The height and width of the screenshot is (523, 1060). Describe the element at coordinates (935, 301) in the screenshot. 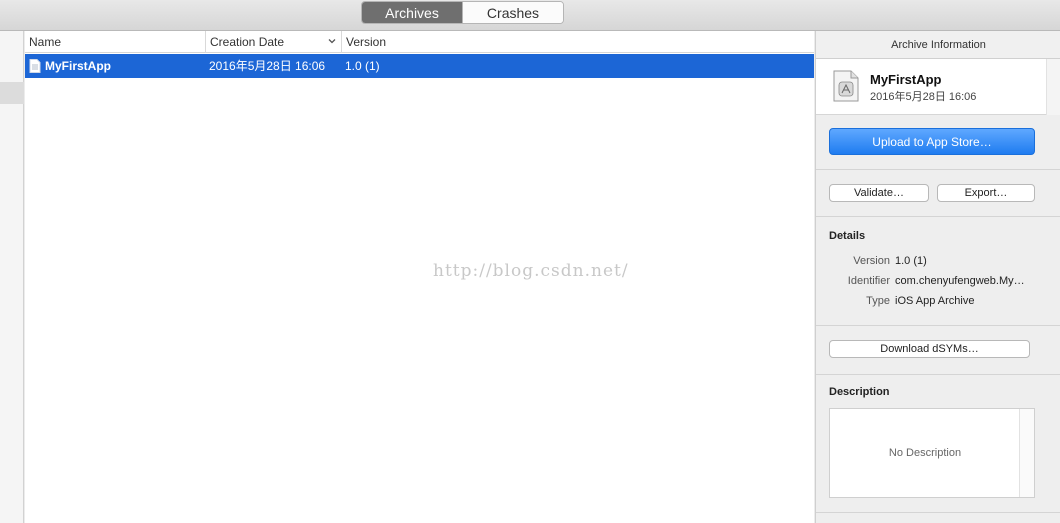

I see `detail-value-type: iOS App Archive` at that location.